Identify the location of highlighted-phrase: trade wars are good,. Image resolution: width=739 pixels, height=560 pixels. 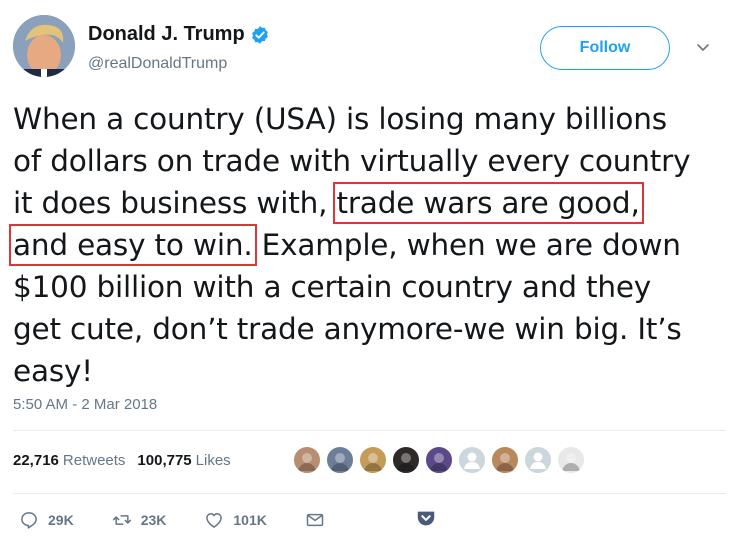
(488, 203).